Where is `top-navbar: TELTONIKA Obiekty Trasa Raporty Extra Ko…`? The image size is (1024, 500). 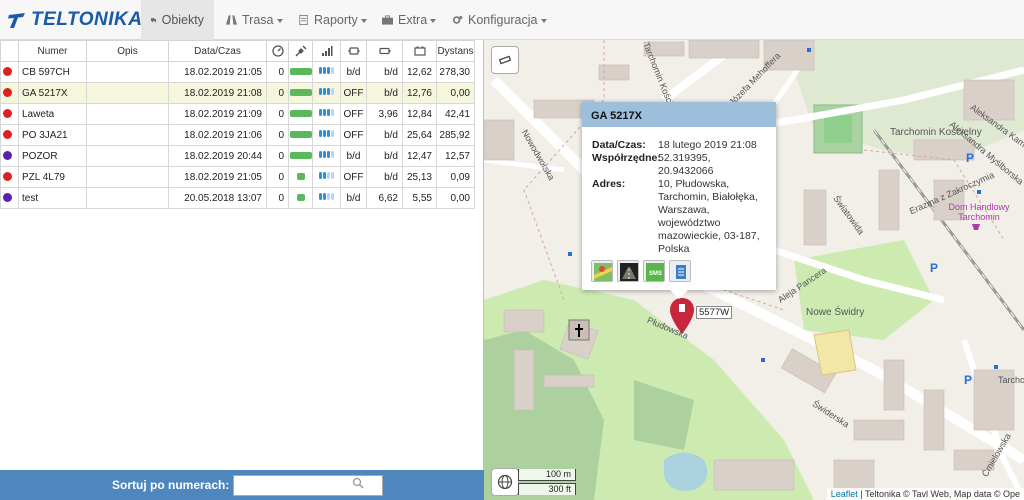
top-navbar: TELTONIKA Obiekty Trasa Raporty Extra Ko… is located at coordinates (512, 20).